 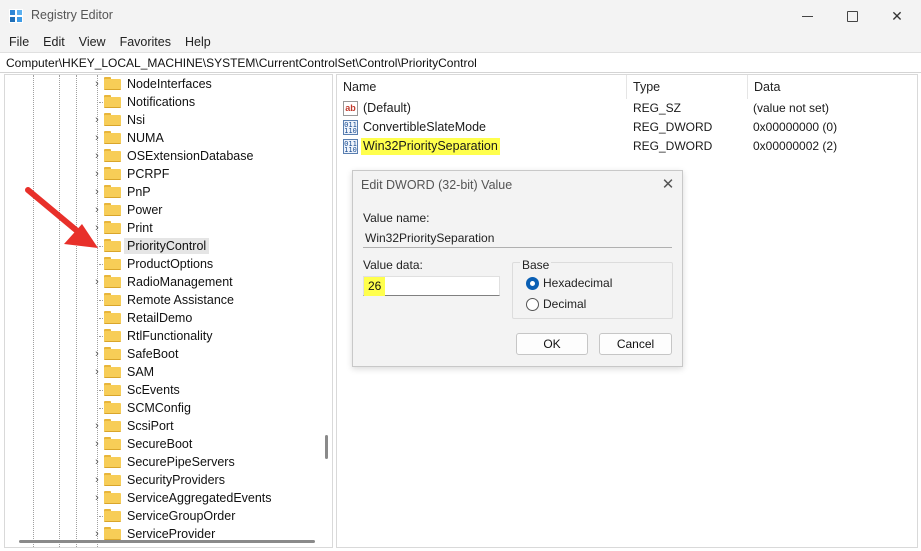 What do you see at coordinates (532, 283) in the screenshot?
I see `hexadecimal-radio` at bounding box center [532, 283].